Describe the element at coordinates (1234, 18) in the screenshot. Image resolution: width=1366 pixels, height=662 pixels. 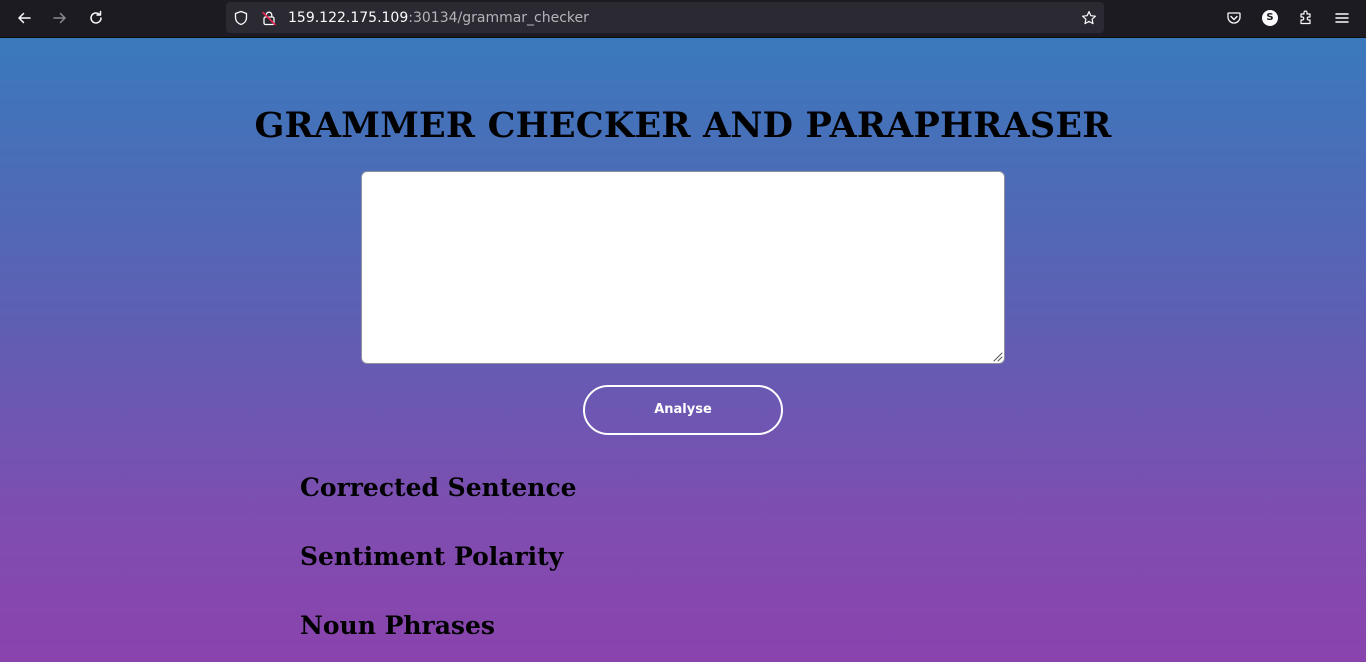
I see `pocket-icon` at that location.